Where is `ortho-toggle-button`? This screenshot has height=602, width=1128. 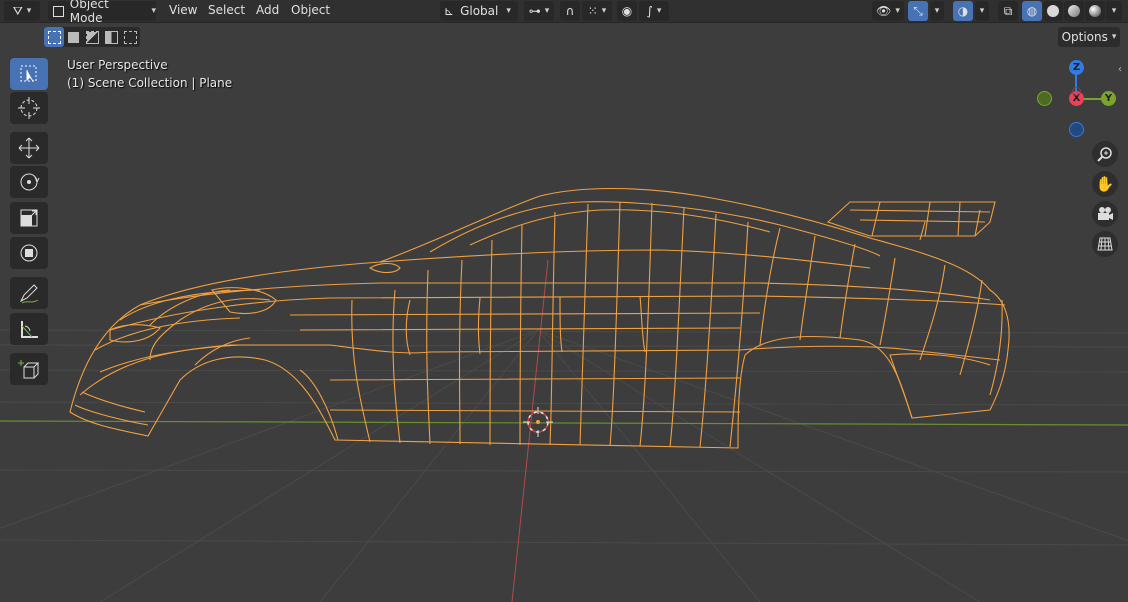
ortho-toggle-button is located at coordinates (1105, 244).